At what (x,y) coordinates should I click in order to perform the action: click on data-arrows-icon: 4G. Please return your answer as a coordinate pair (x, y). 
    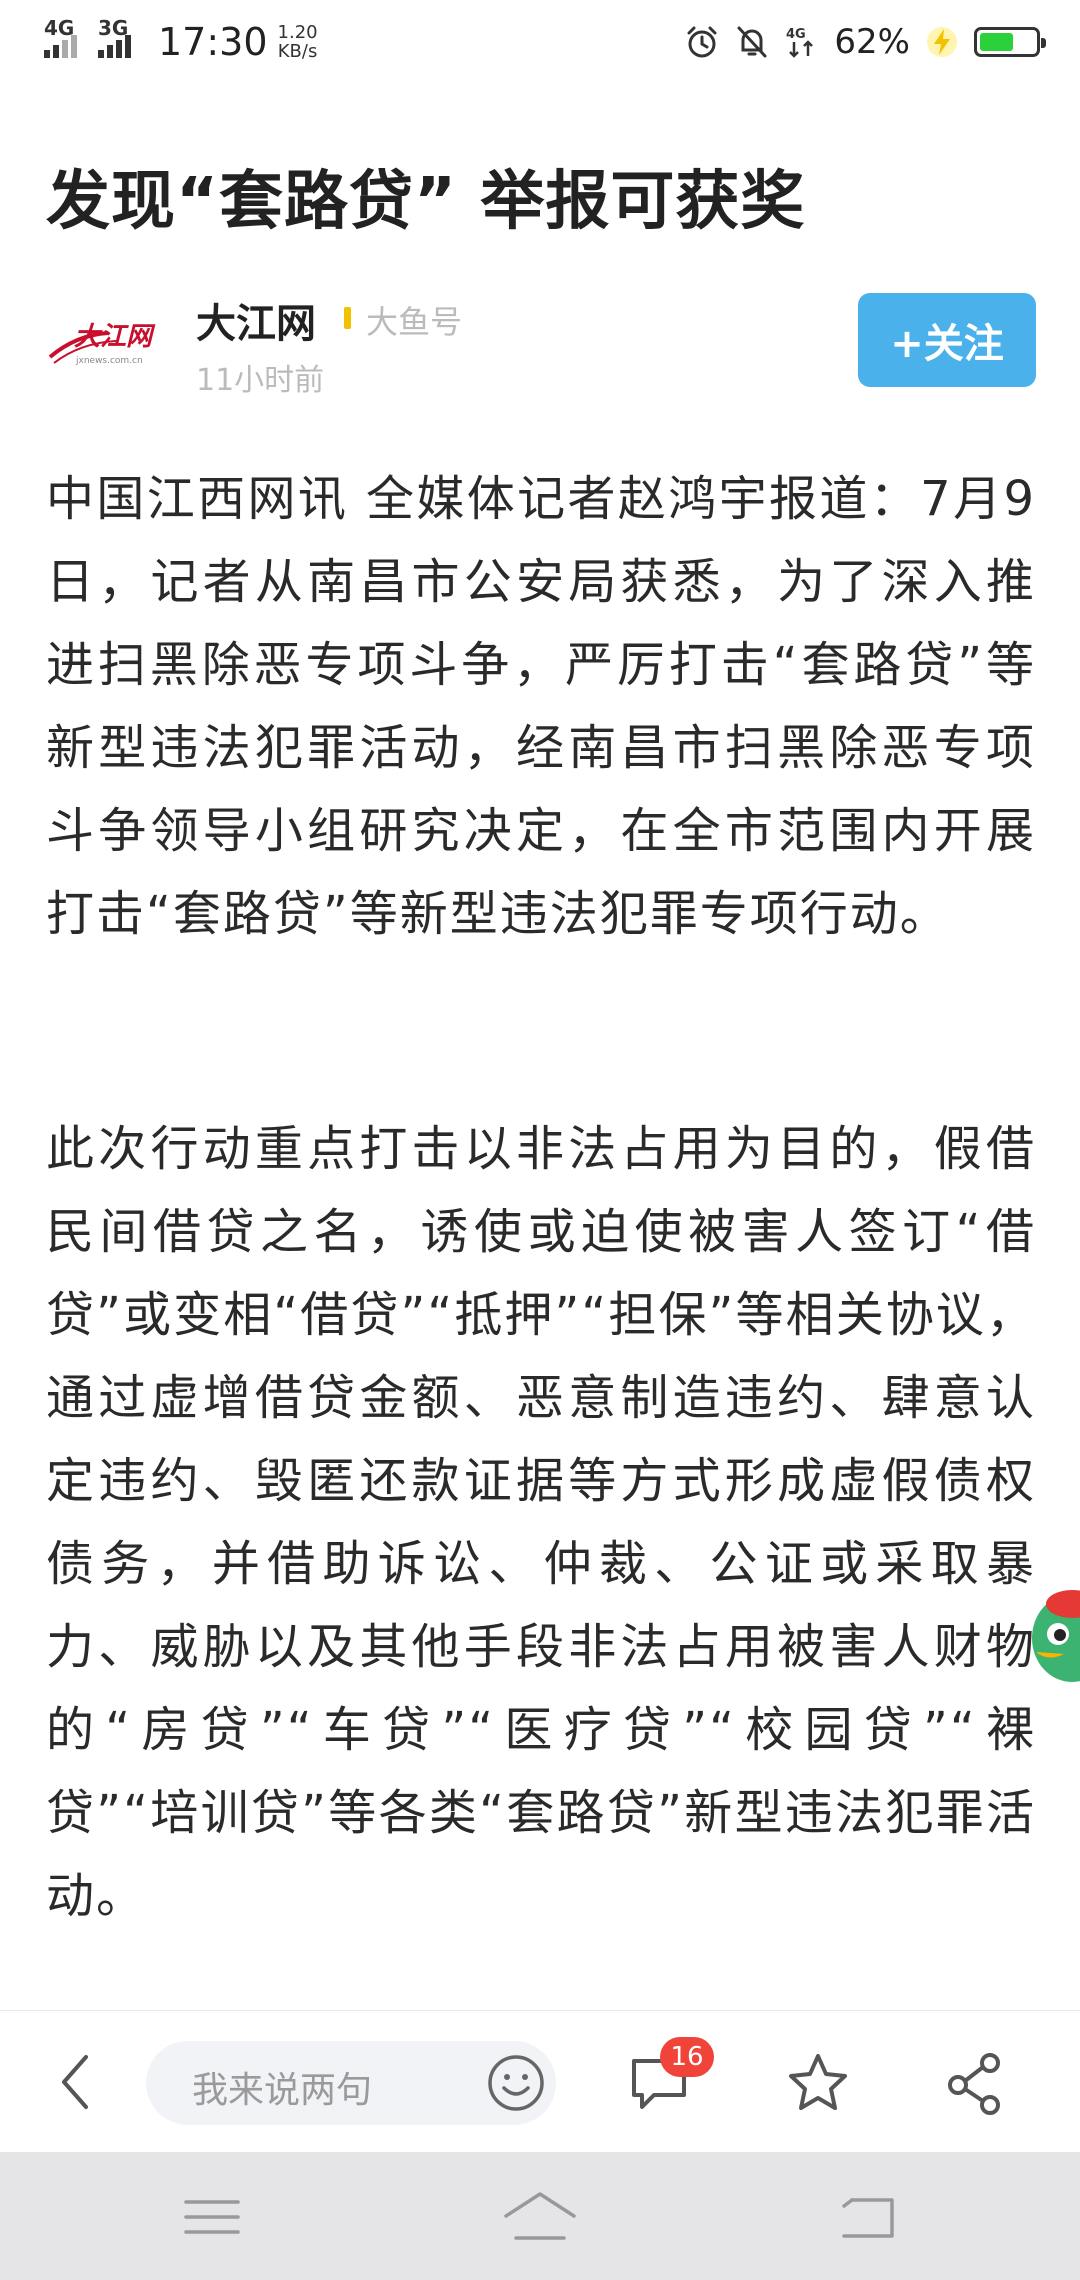
    Looking at the image, I should click on (800, 42).